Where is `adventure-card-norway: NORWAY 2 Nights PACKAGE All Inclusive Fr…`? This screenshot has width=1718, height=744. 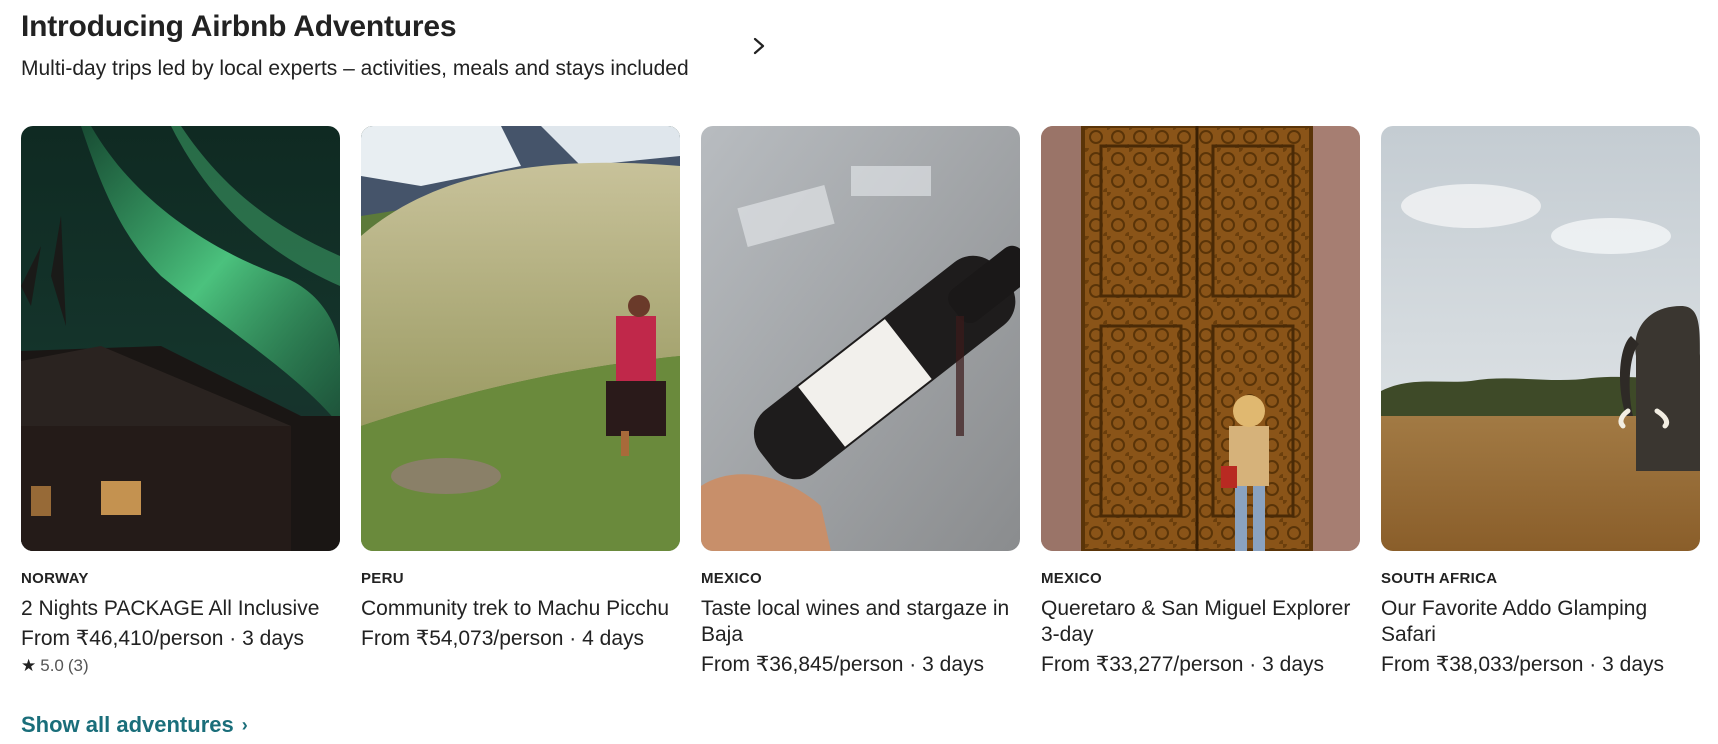
adventure-card-norway: NORWAY 2 Nights PACKAGE All Inclusive Fr… is located at coordinates (180, 402).